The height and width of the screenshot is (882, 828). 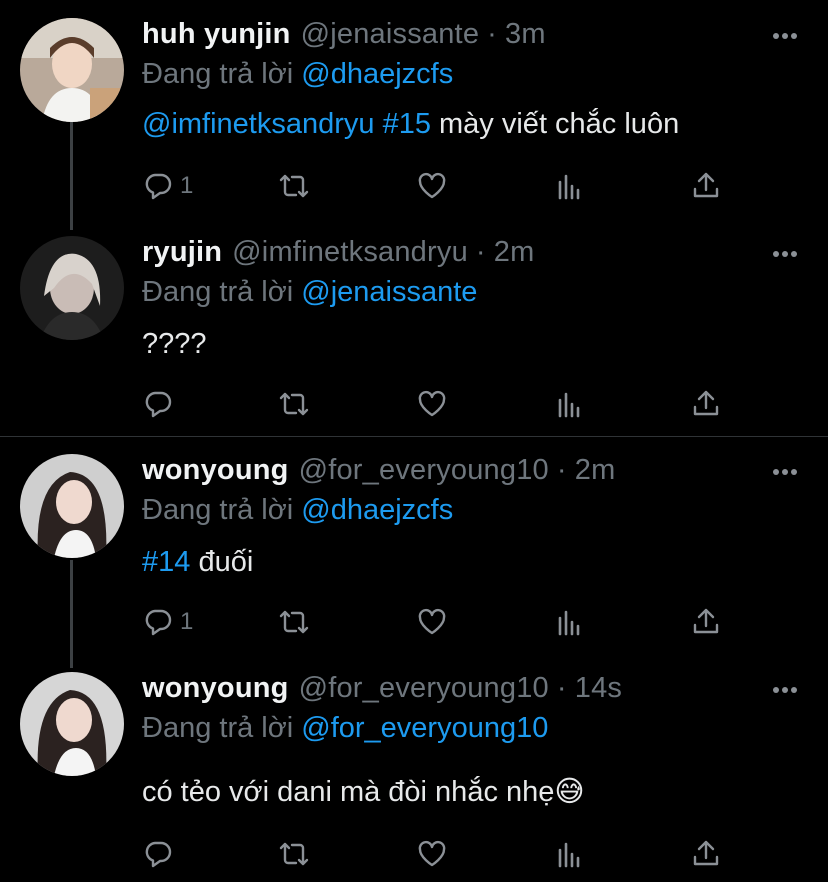 What do you see at coordinates (286, 124) in the screenshot?
I see `tweet-link: @imfinetksandryu #15` at bounding box center [286, 124].